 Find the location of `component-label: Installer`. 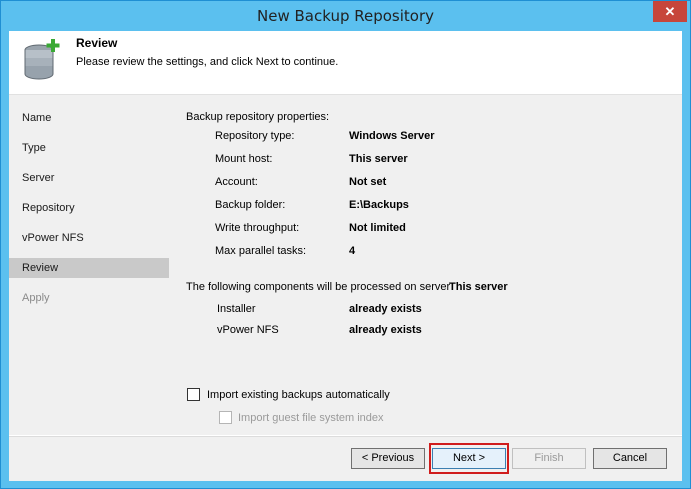

component-label: Installer is located at coordinates (236, 309).